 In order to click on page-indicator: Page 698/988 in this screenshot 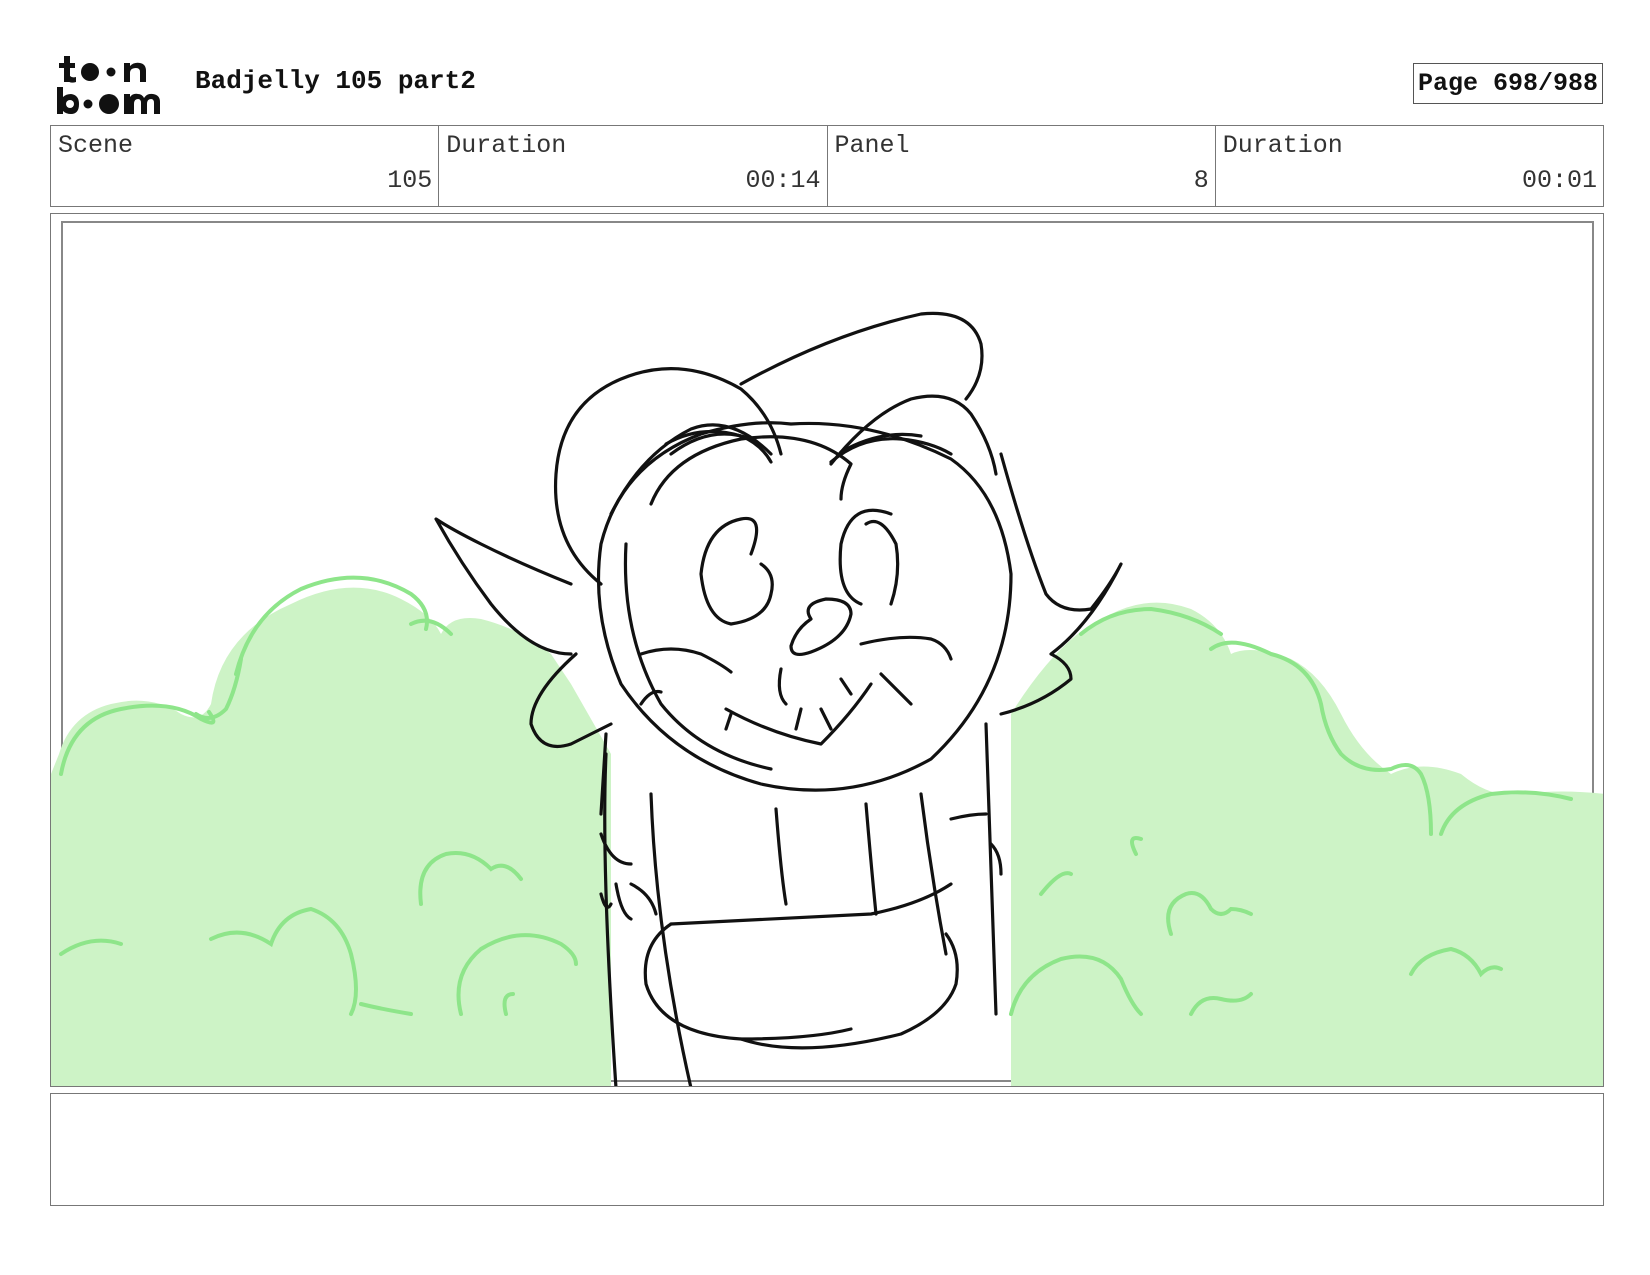, I will do `click(1508, 83)`.